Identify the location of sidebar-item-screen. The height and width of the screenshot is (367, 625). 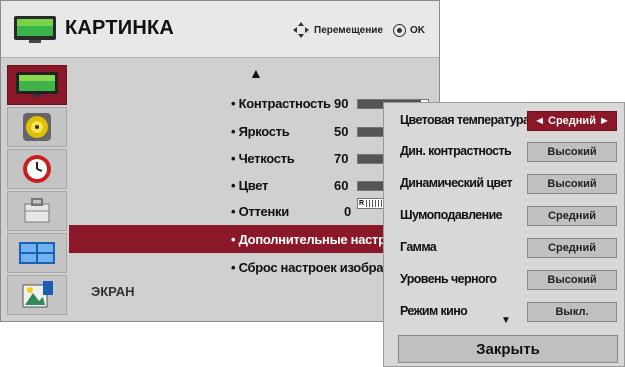
(37, 253).